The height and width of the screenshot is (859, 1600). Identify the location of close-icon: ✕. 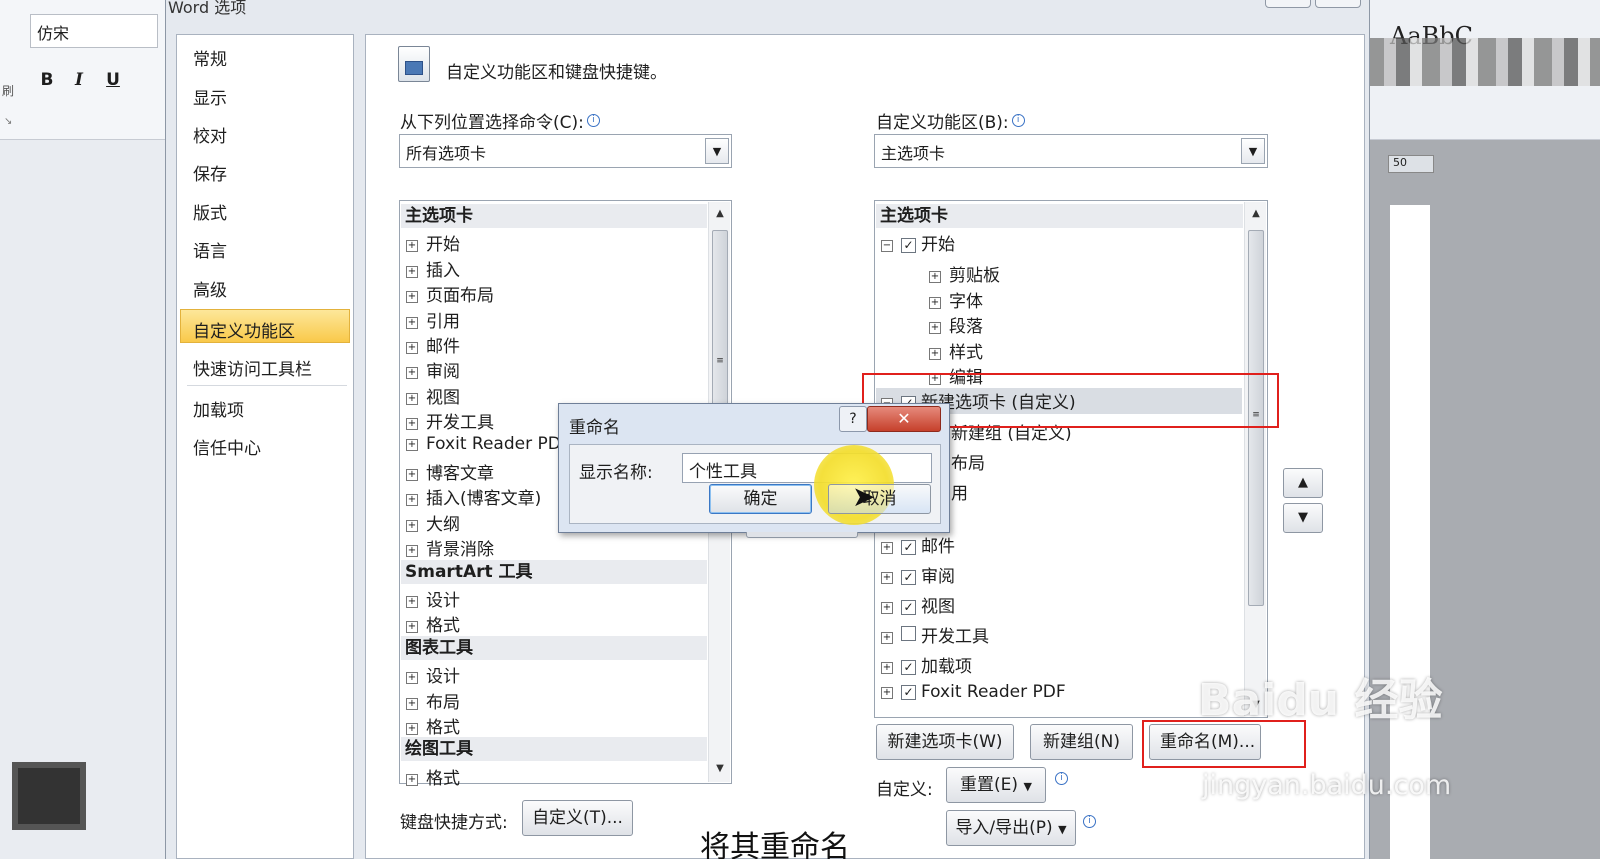
(904, 419).